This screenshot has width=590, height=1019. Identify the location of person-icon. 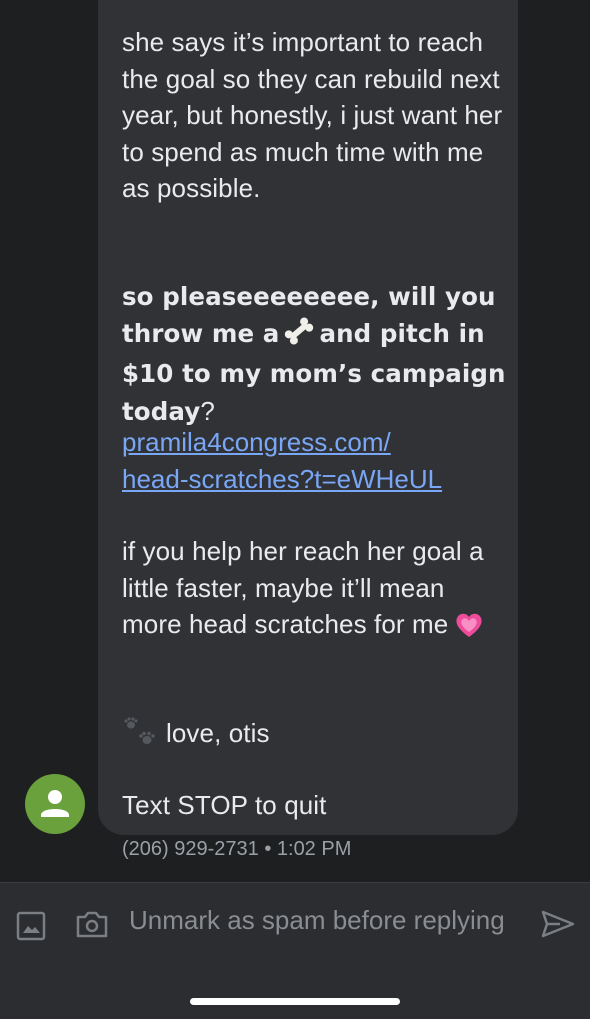
(55, 803).